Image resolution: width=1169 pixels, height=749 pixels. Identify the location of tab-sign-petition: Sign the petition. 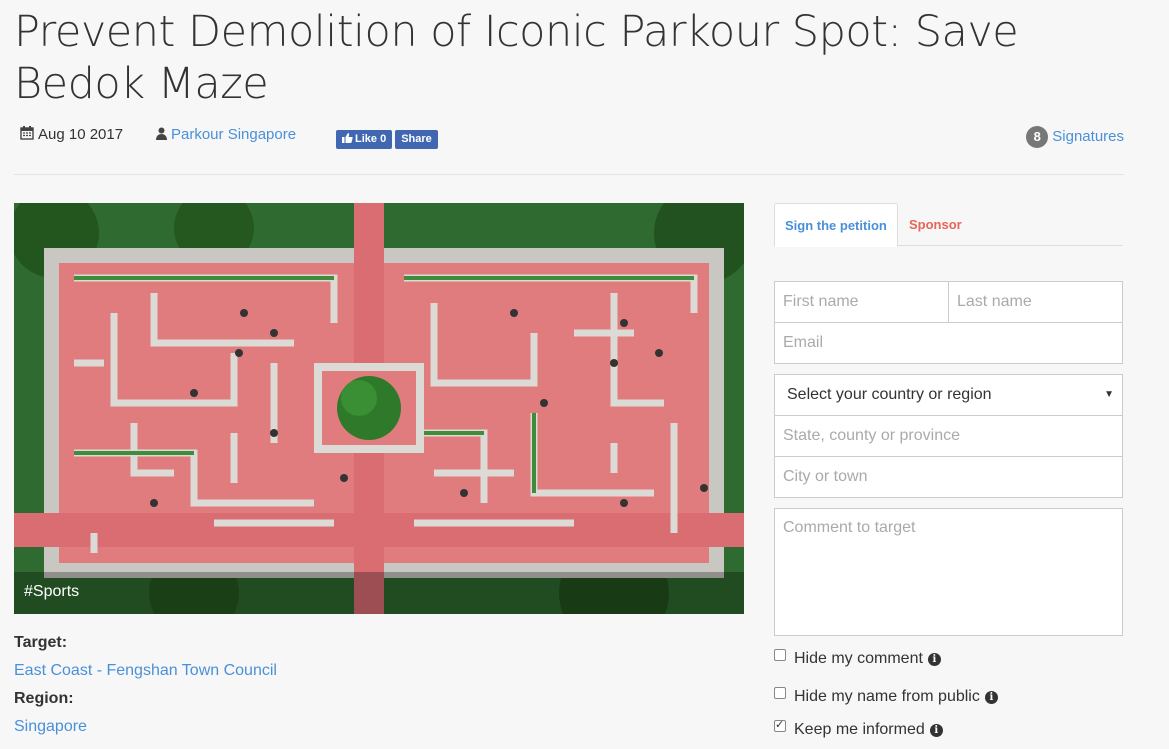
(836, 225).